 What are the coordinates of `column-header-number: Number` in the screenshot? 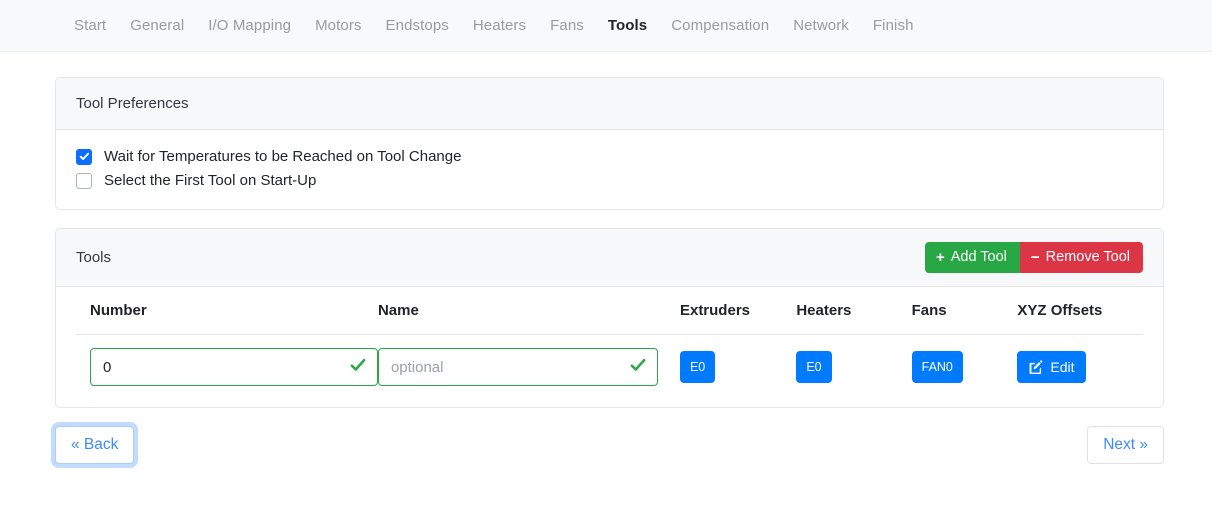 It's located at (227, 311).